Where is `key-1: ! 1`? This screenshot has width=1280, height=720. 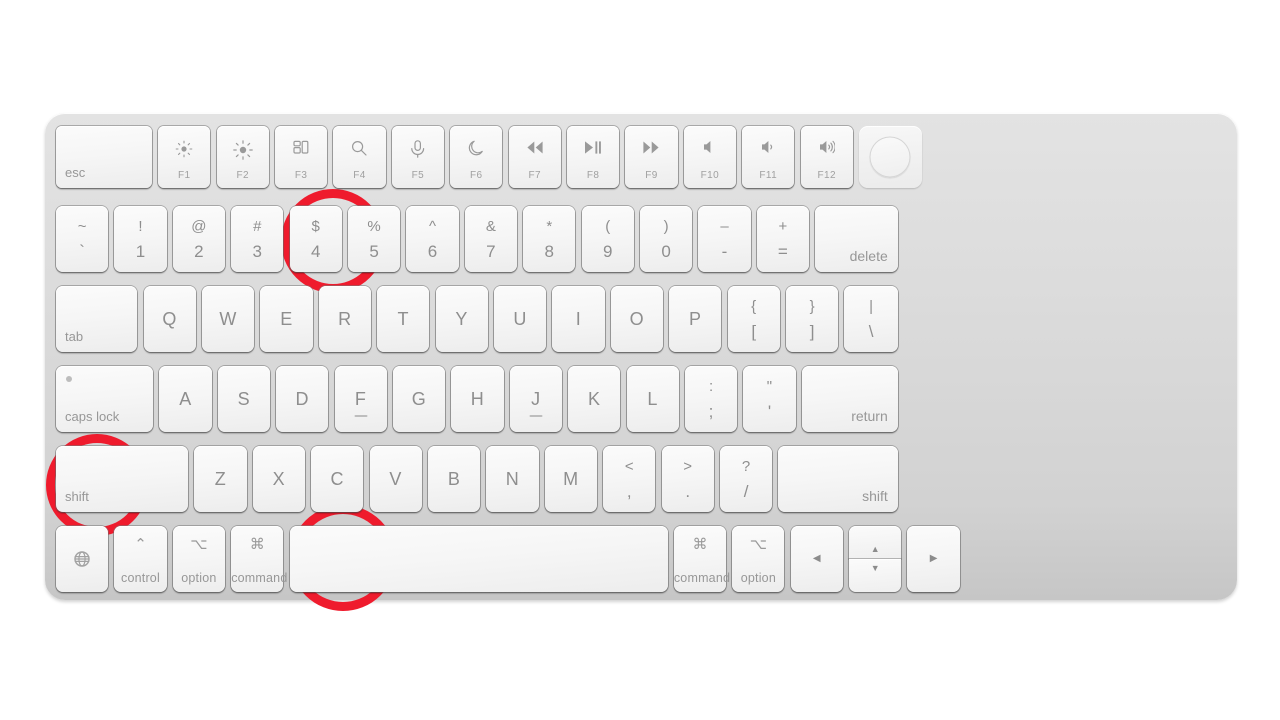 key-1: ! 1 is located at coordinates (140, 239).